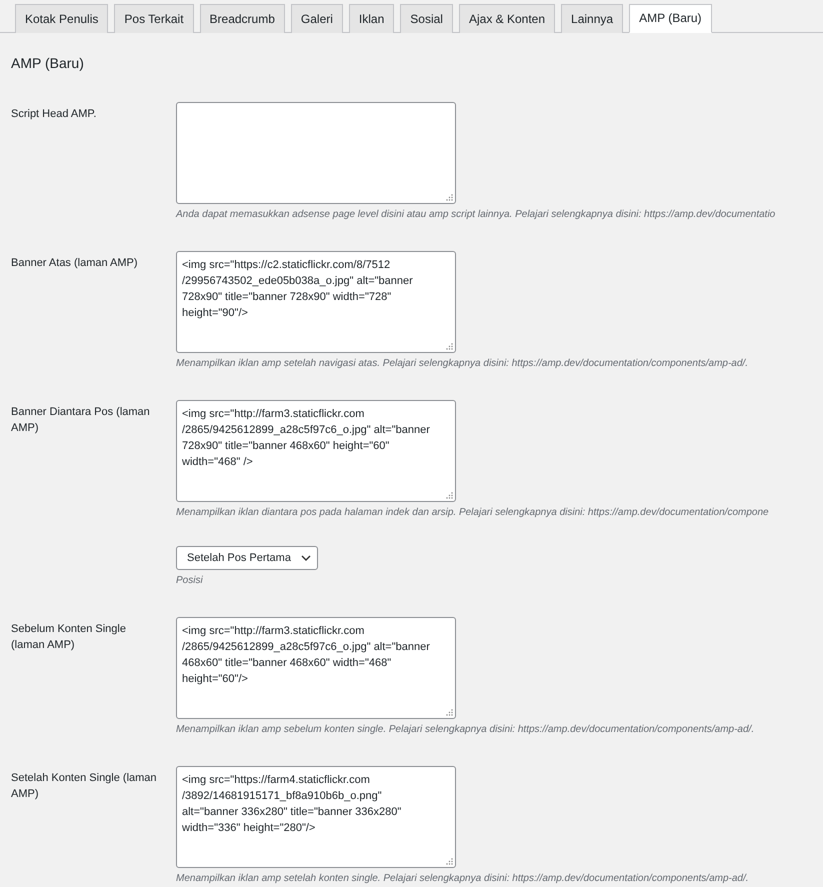 The image size is (823, 887). Describe the element at coordinates (247, 558) in the screenshot. I see `position-select: Setelah Pos Pertama` at that location.